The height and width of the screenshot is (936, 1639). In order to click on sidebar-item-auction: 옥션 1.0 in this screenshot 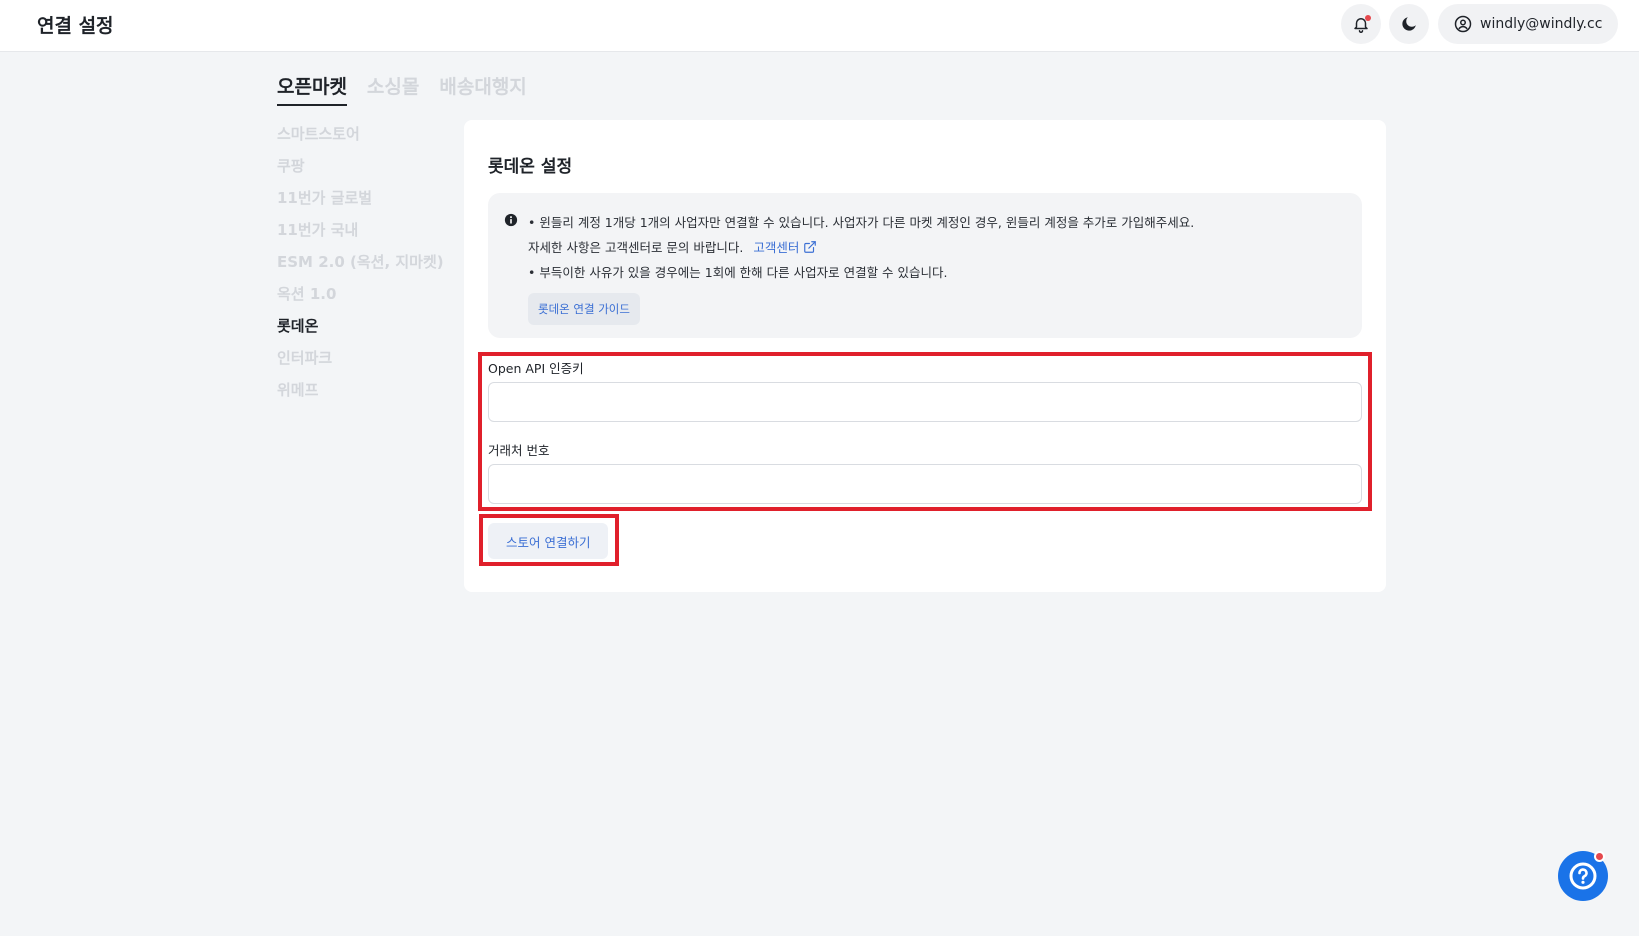, I will do `click(362, 299)`.